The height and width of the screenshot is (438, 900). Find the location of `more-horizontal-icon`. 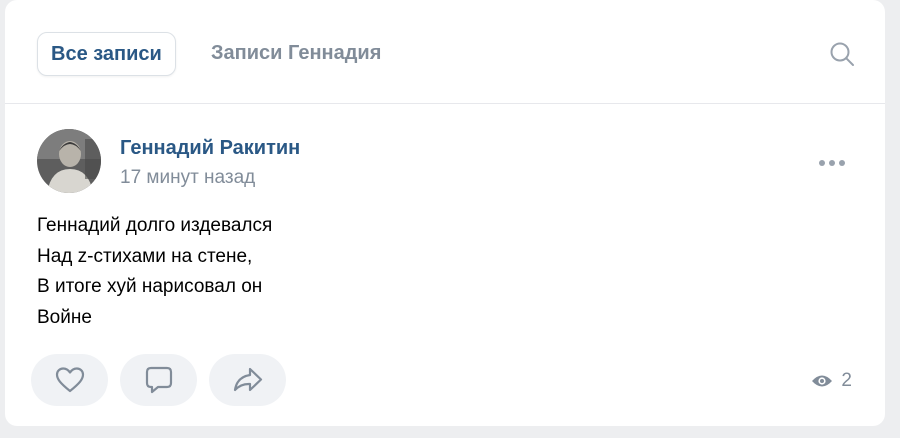

more-horizontal-icon is located at coordinates (833, 164).